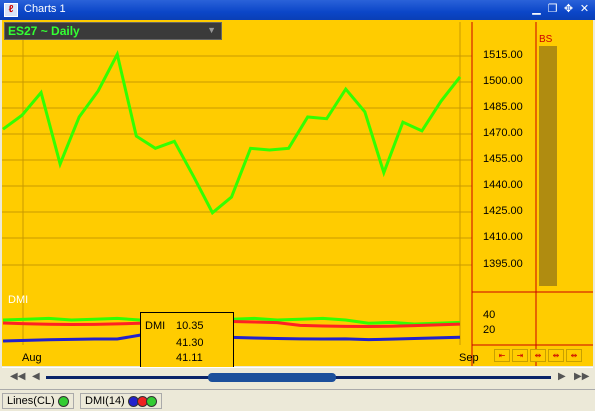 The height and width of the screenshot is (411, 595). What do you see at coordinates (105, 401) in the screenshot?
I see `dmi-status-label: DMI(14)` at bounding box center [105, 401].